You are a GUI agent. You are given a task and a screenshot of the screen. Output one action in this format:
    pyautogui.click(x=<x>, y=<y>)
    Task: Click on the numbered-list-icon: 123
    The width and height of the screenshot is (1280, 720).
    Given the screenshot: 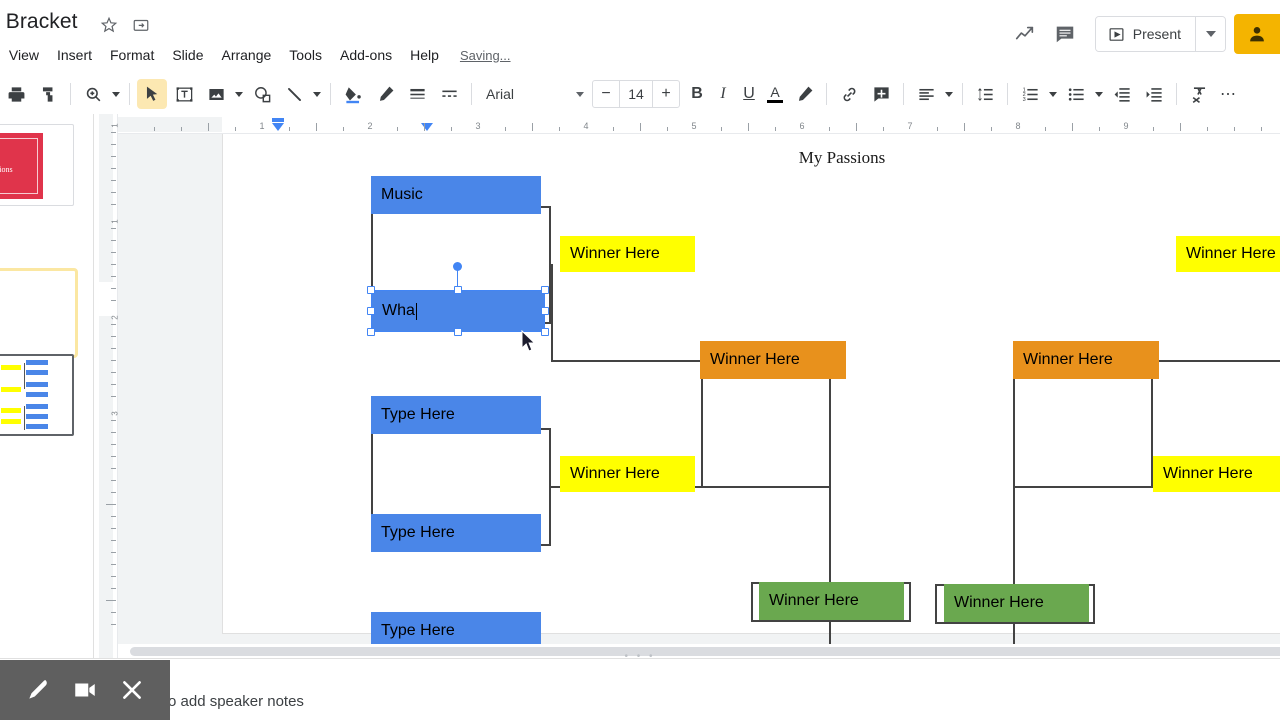 What is the action you would take?
    pyautogui.click(x=1030, y=94)
    